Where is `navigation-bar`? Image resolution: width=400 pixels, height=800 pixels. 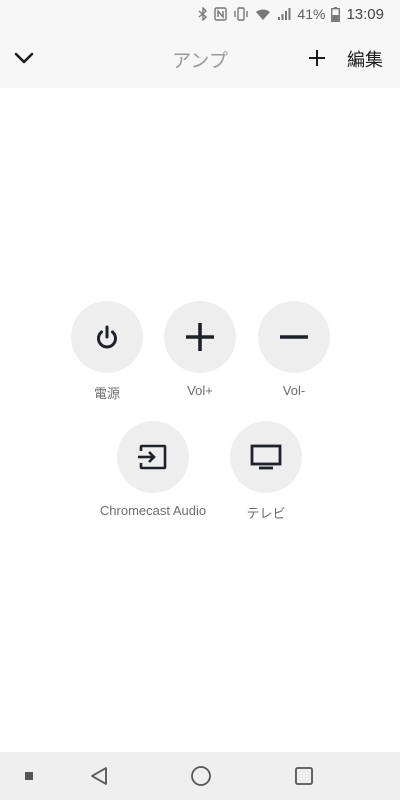 navigation-bar is located at coordinates (200, 776).